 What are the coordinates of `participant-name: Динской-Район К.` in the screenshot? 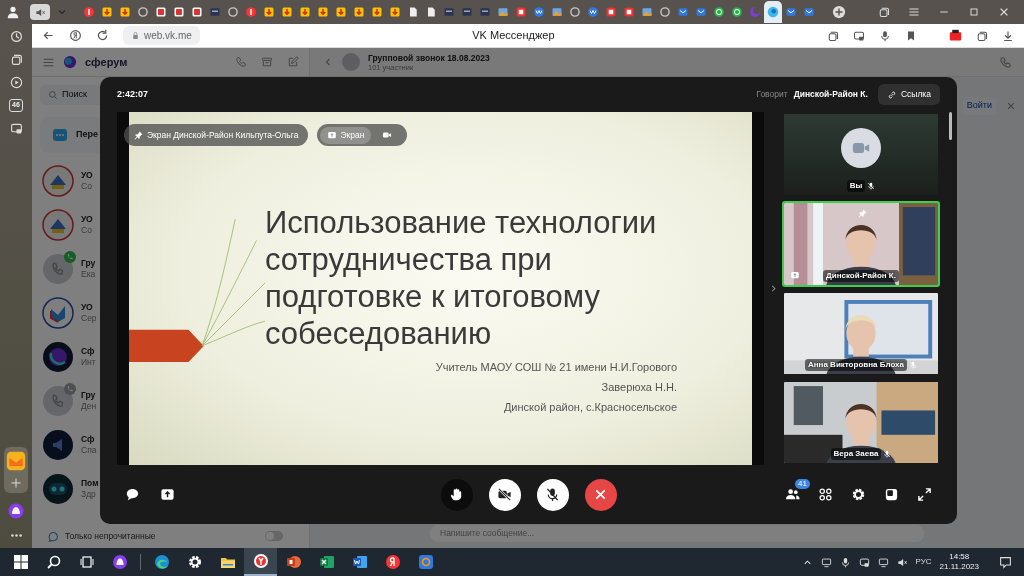 It's located at (861, 275).